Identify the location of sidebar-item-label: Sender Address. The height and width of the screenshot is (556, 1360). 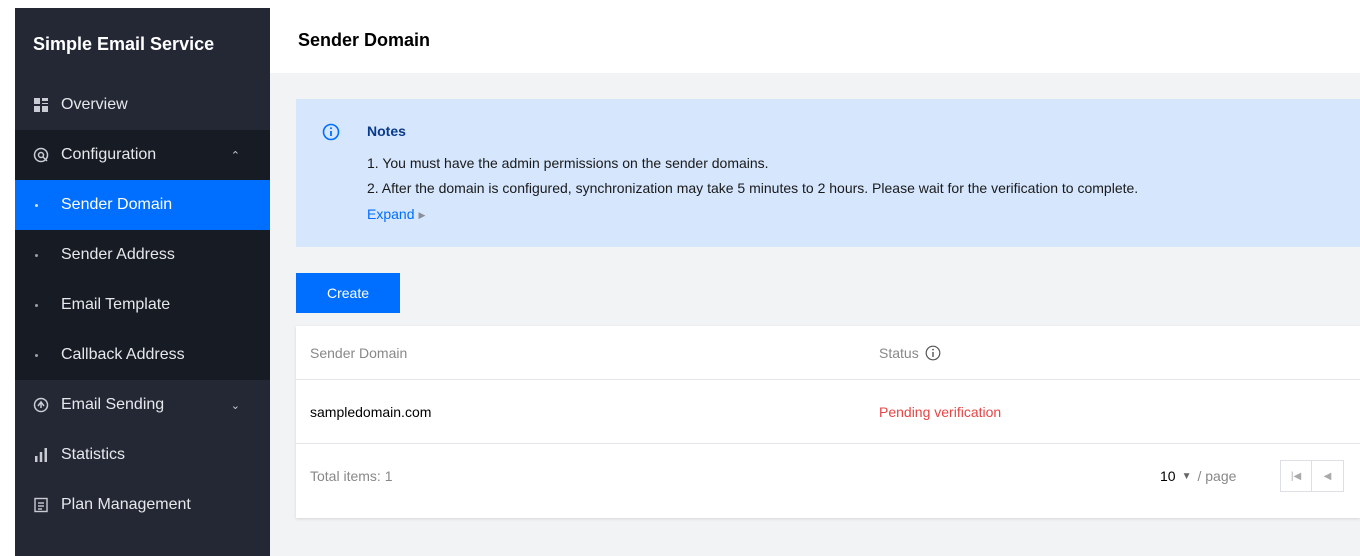
(118, 254).